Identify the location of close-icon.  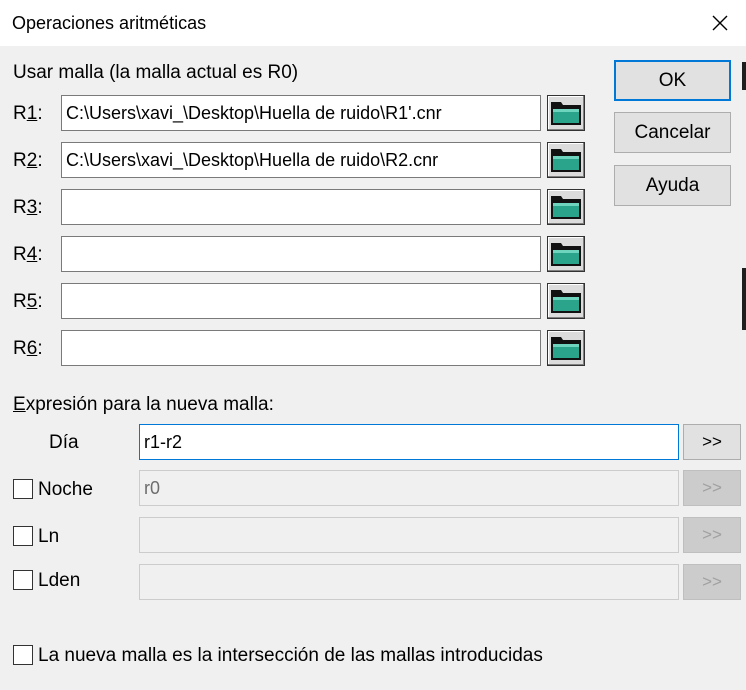
(720, 23).